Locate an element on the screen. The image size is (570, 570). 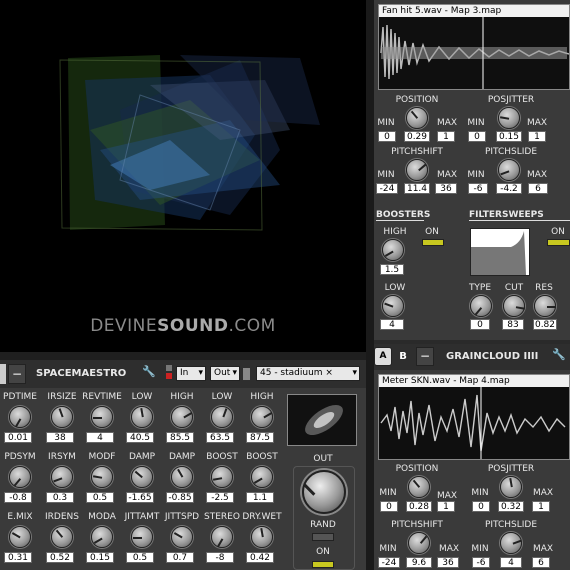
filter-type-field: 0 is located at coordinates (480, 324).